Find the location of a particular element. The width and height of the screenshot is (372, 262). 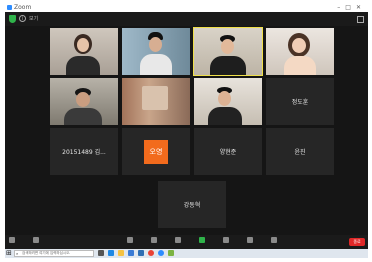

mail-icon is located at coordinates (141, 253).